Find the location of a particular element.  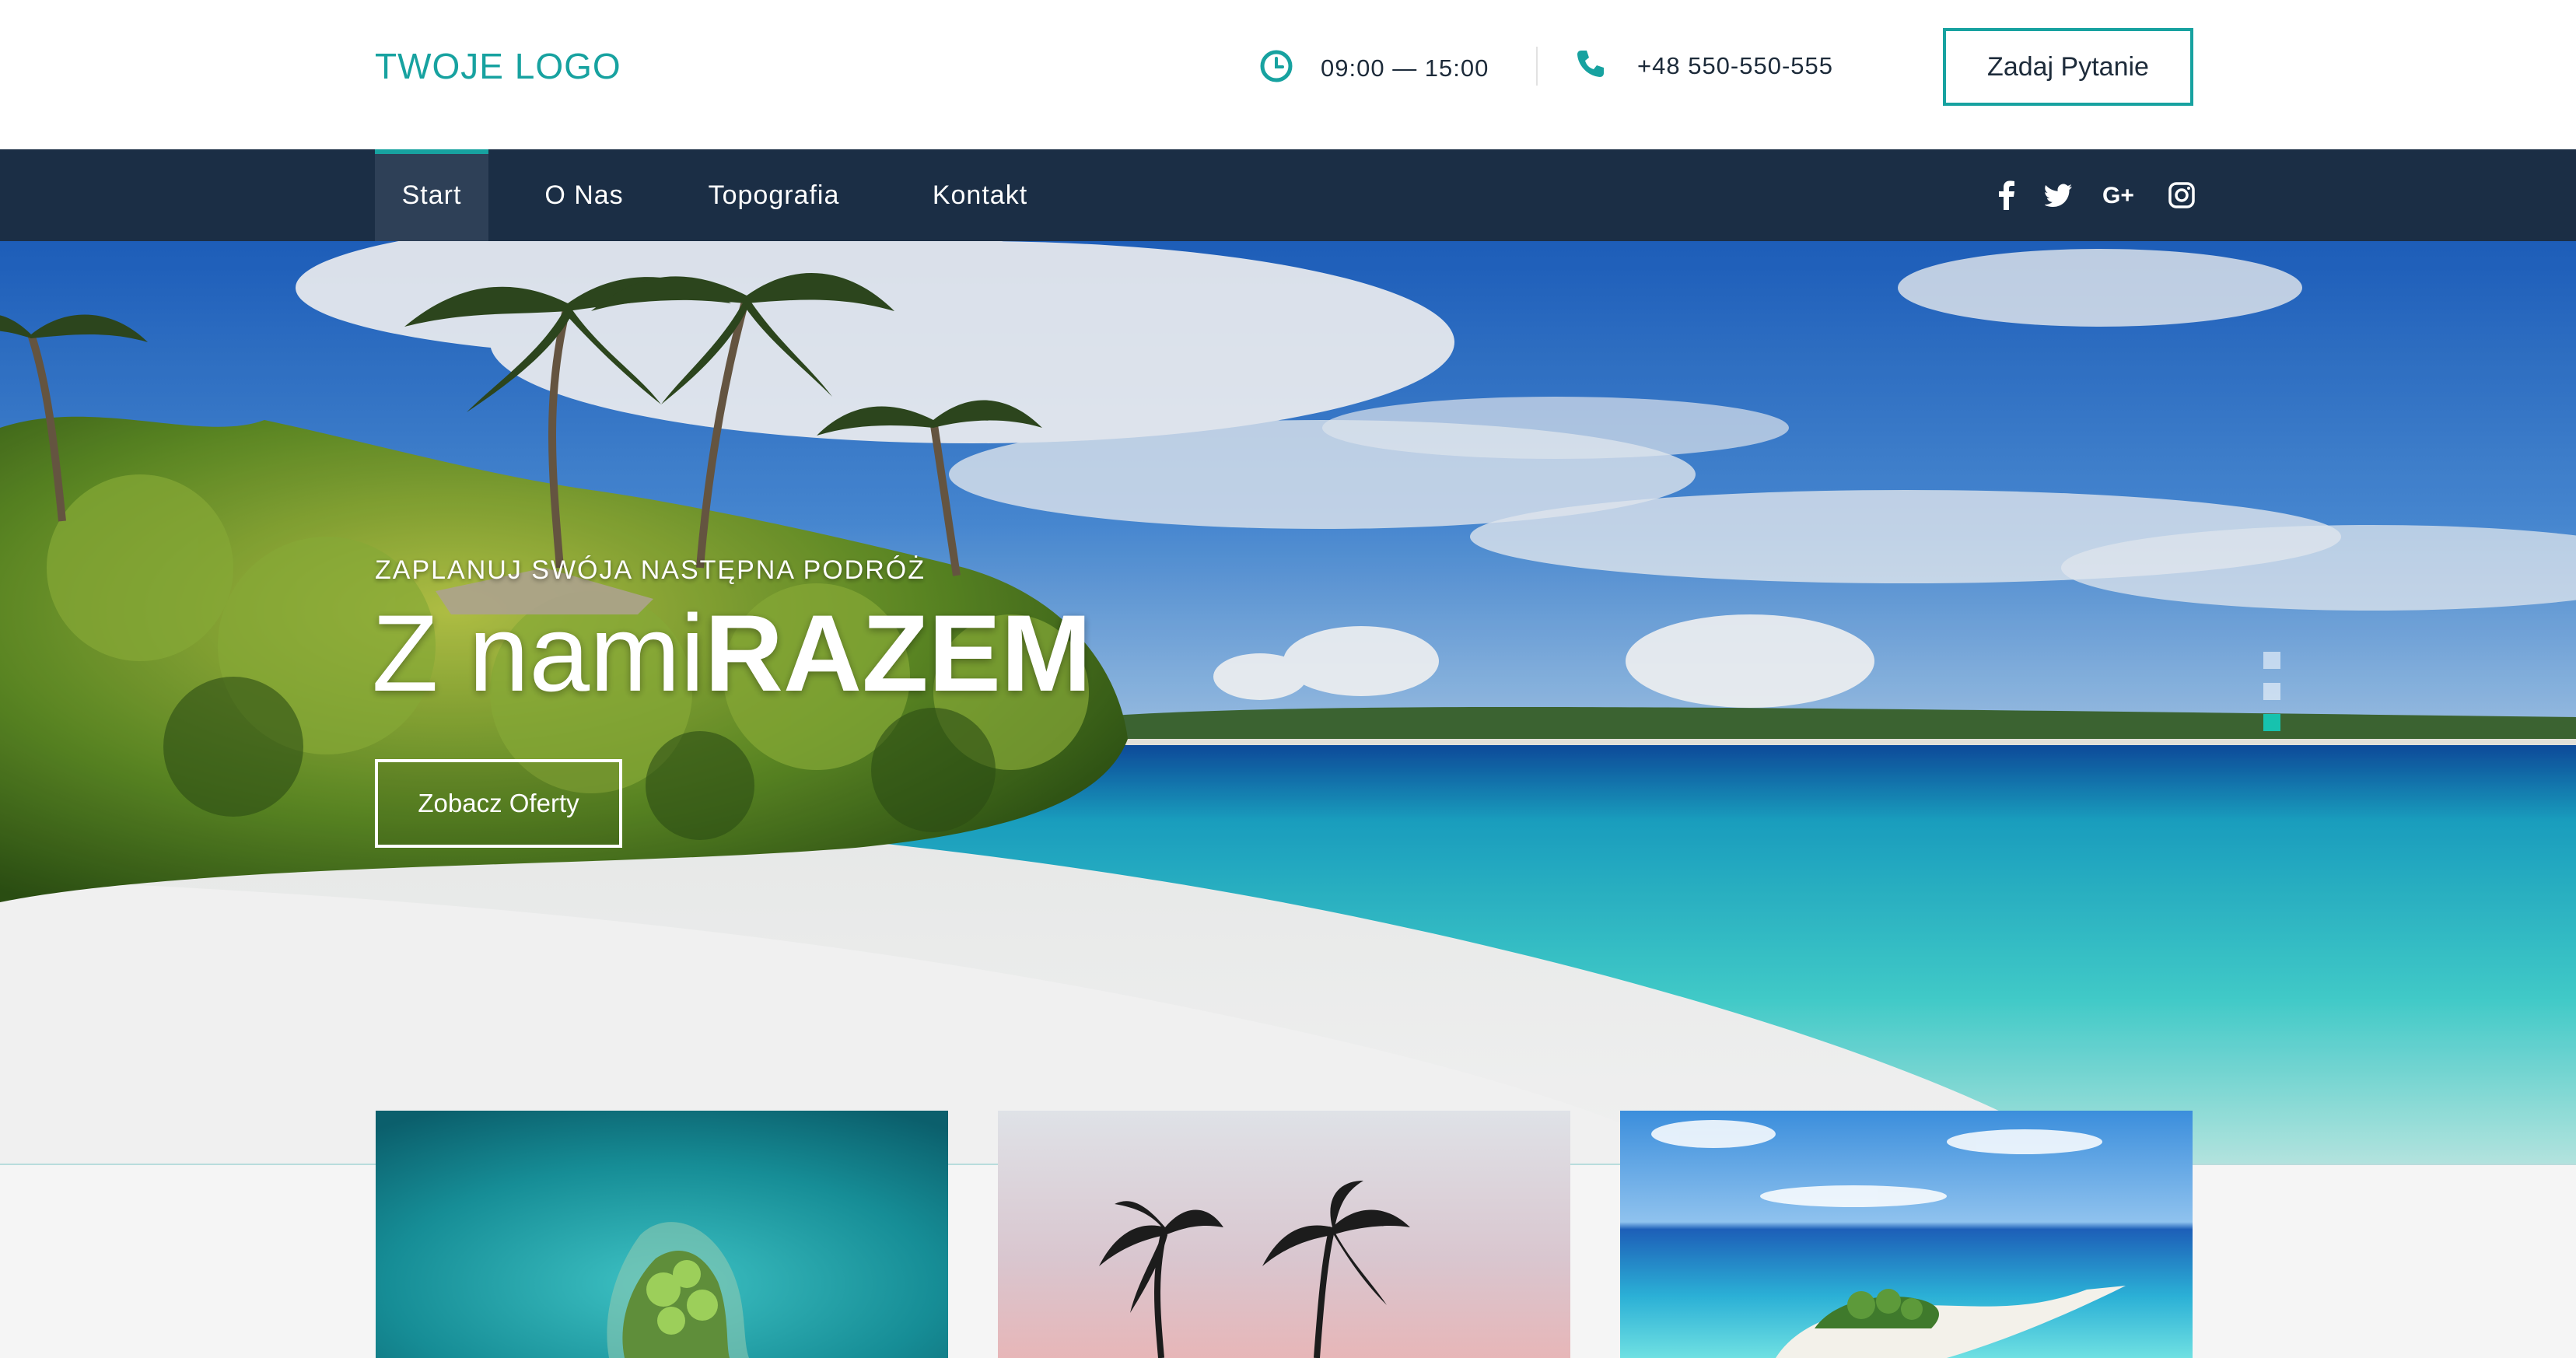

svg-text: G+ is located at coordinates (2118, 196).